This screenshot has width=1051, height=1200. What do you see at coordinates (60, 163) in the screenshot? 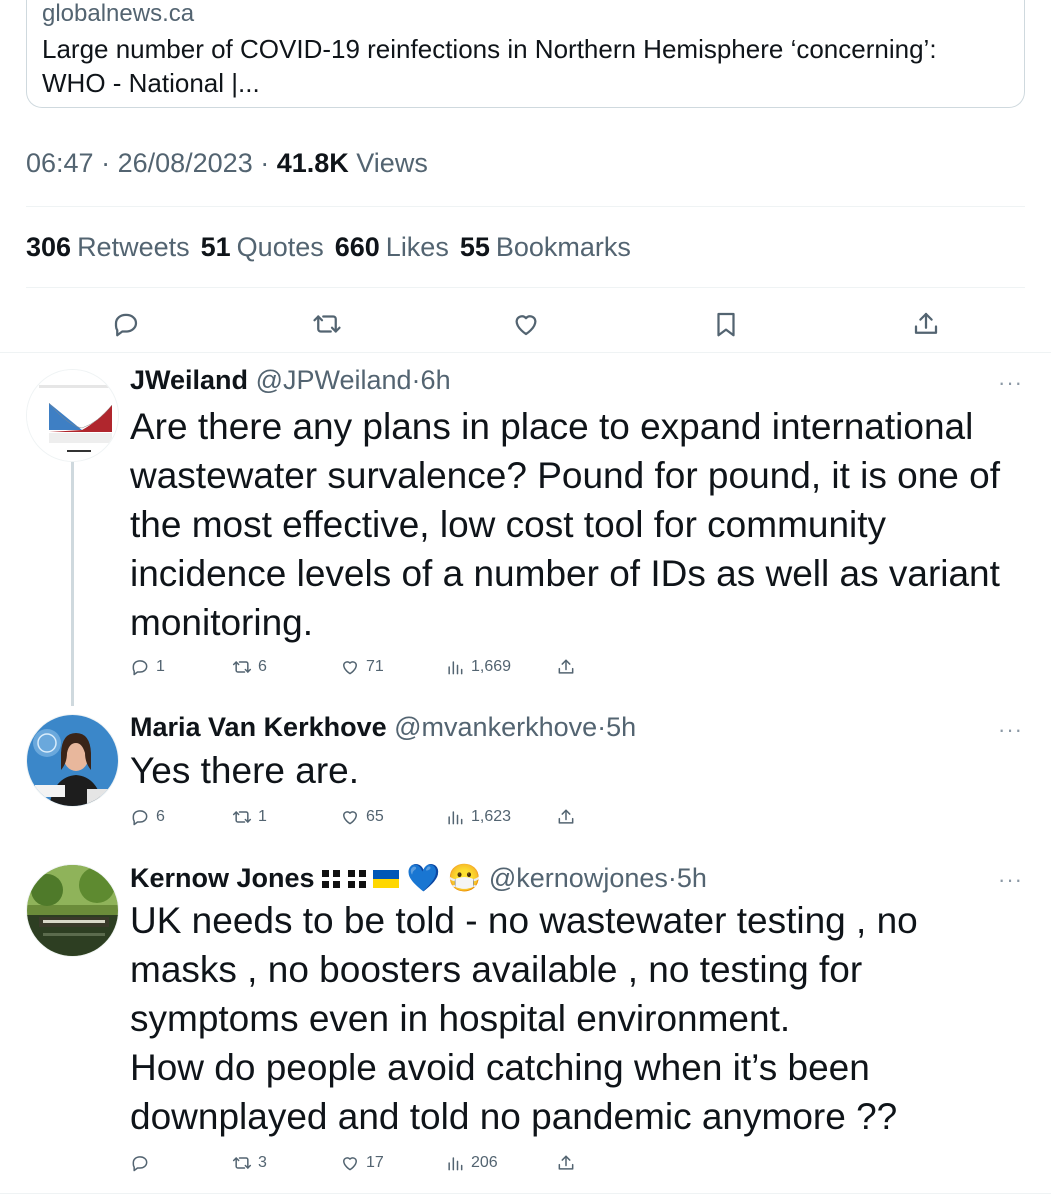
I see `tweet-time: 06:47` at bounding box center [60, 163].